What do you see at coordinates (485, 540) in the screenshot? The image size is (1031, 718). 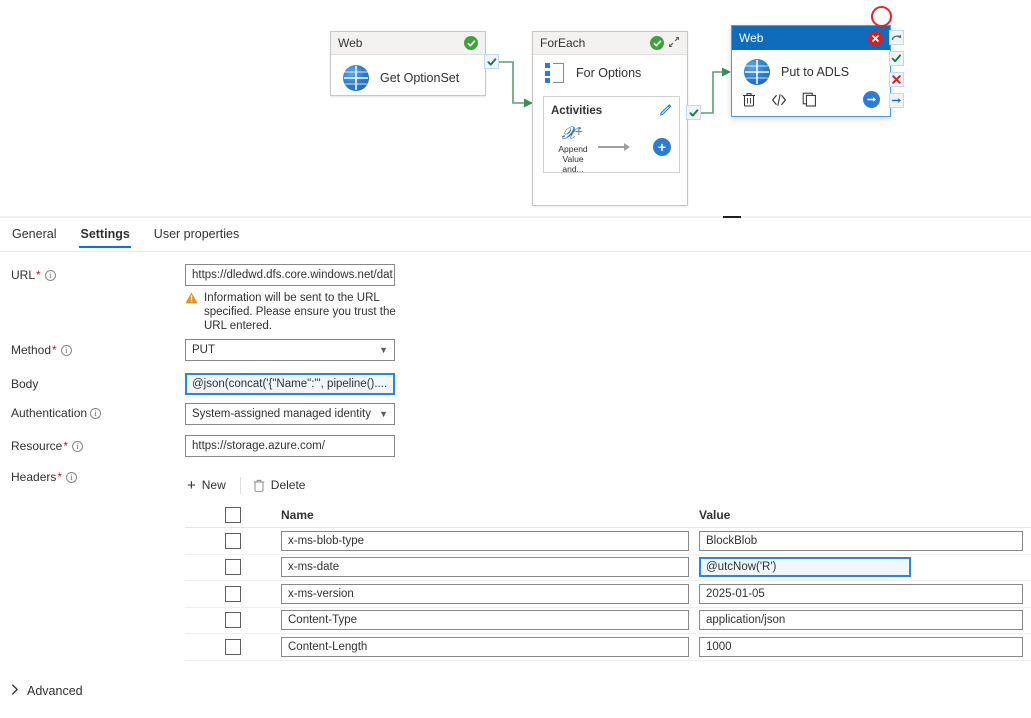 I see `header-name-input: x-ms-blob-type` at bounding box center [485, 540].